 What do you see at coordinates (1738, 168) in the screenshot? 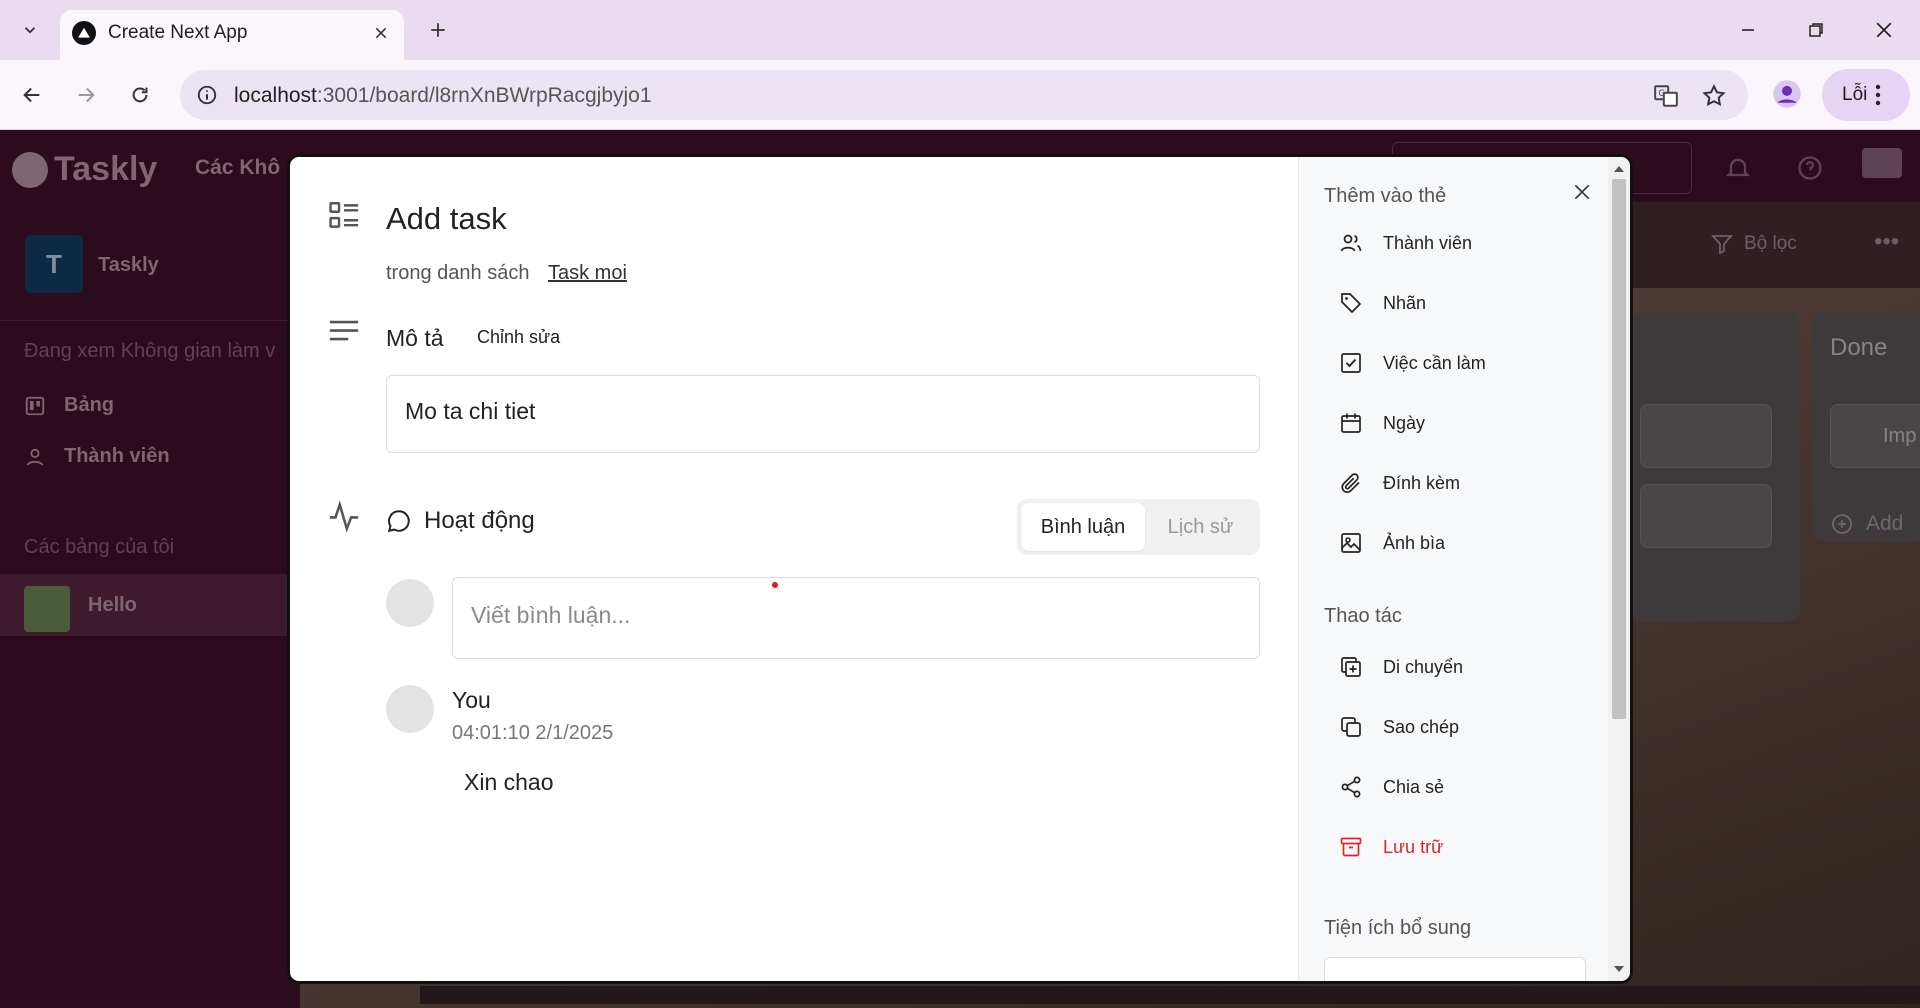
I see `bell-icon` at bounding box center [1738, 168].